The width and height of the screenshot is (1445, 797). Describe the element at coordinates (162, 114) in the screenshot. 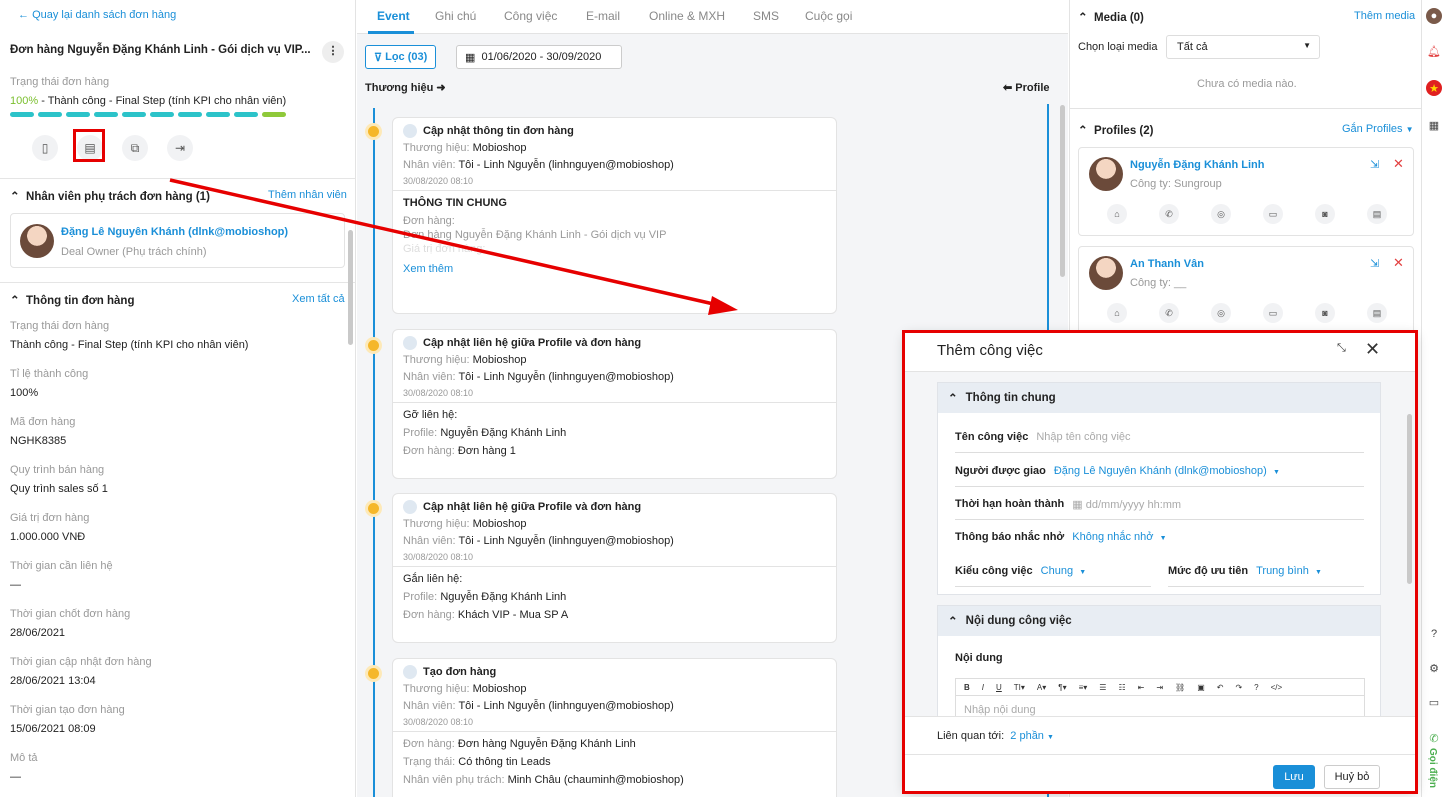

I see `progress-step` at that location.